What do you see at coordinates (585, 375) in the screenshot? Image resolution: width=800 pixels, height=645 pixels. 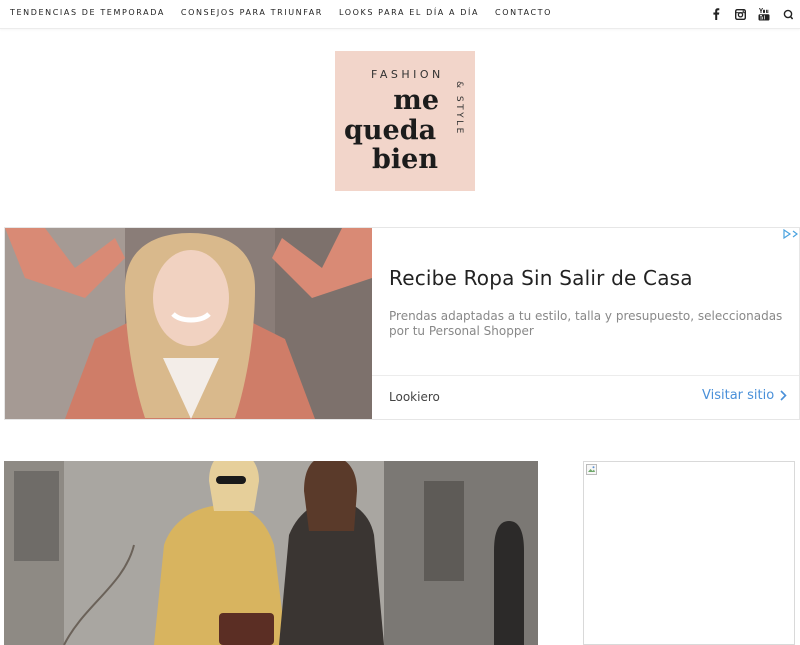 I see `ad-divider` at bounding box center [585, 375].